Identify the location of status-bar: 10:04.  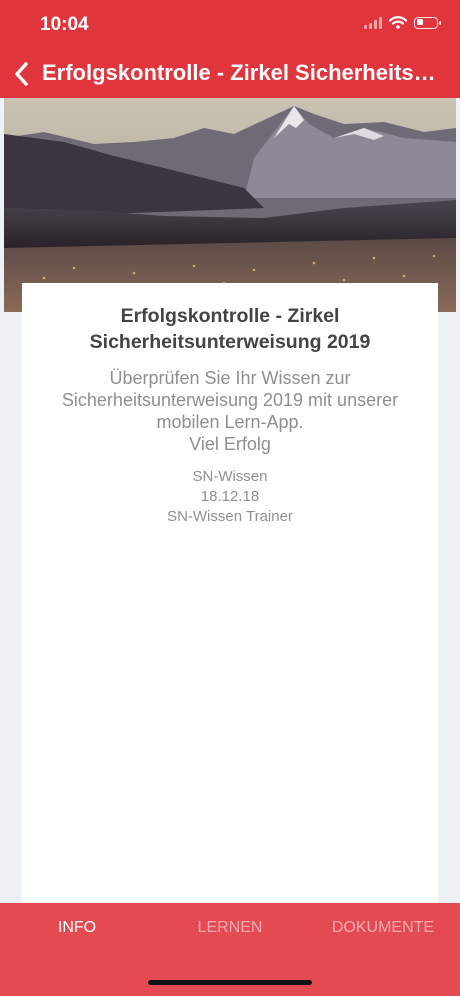
(230, 25).